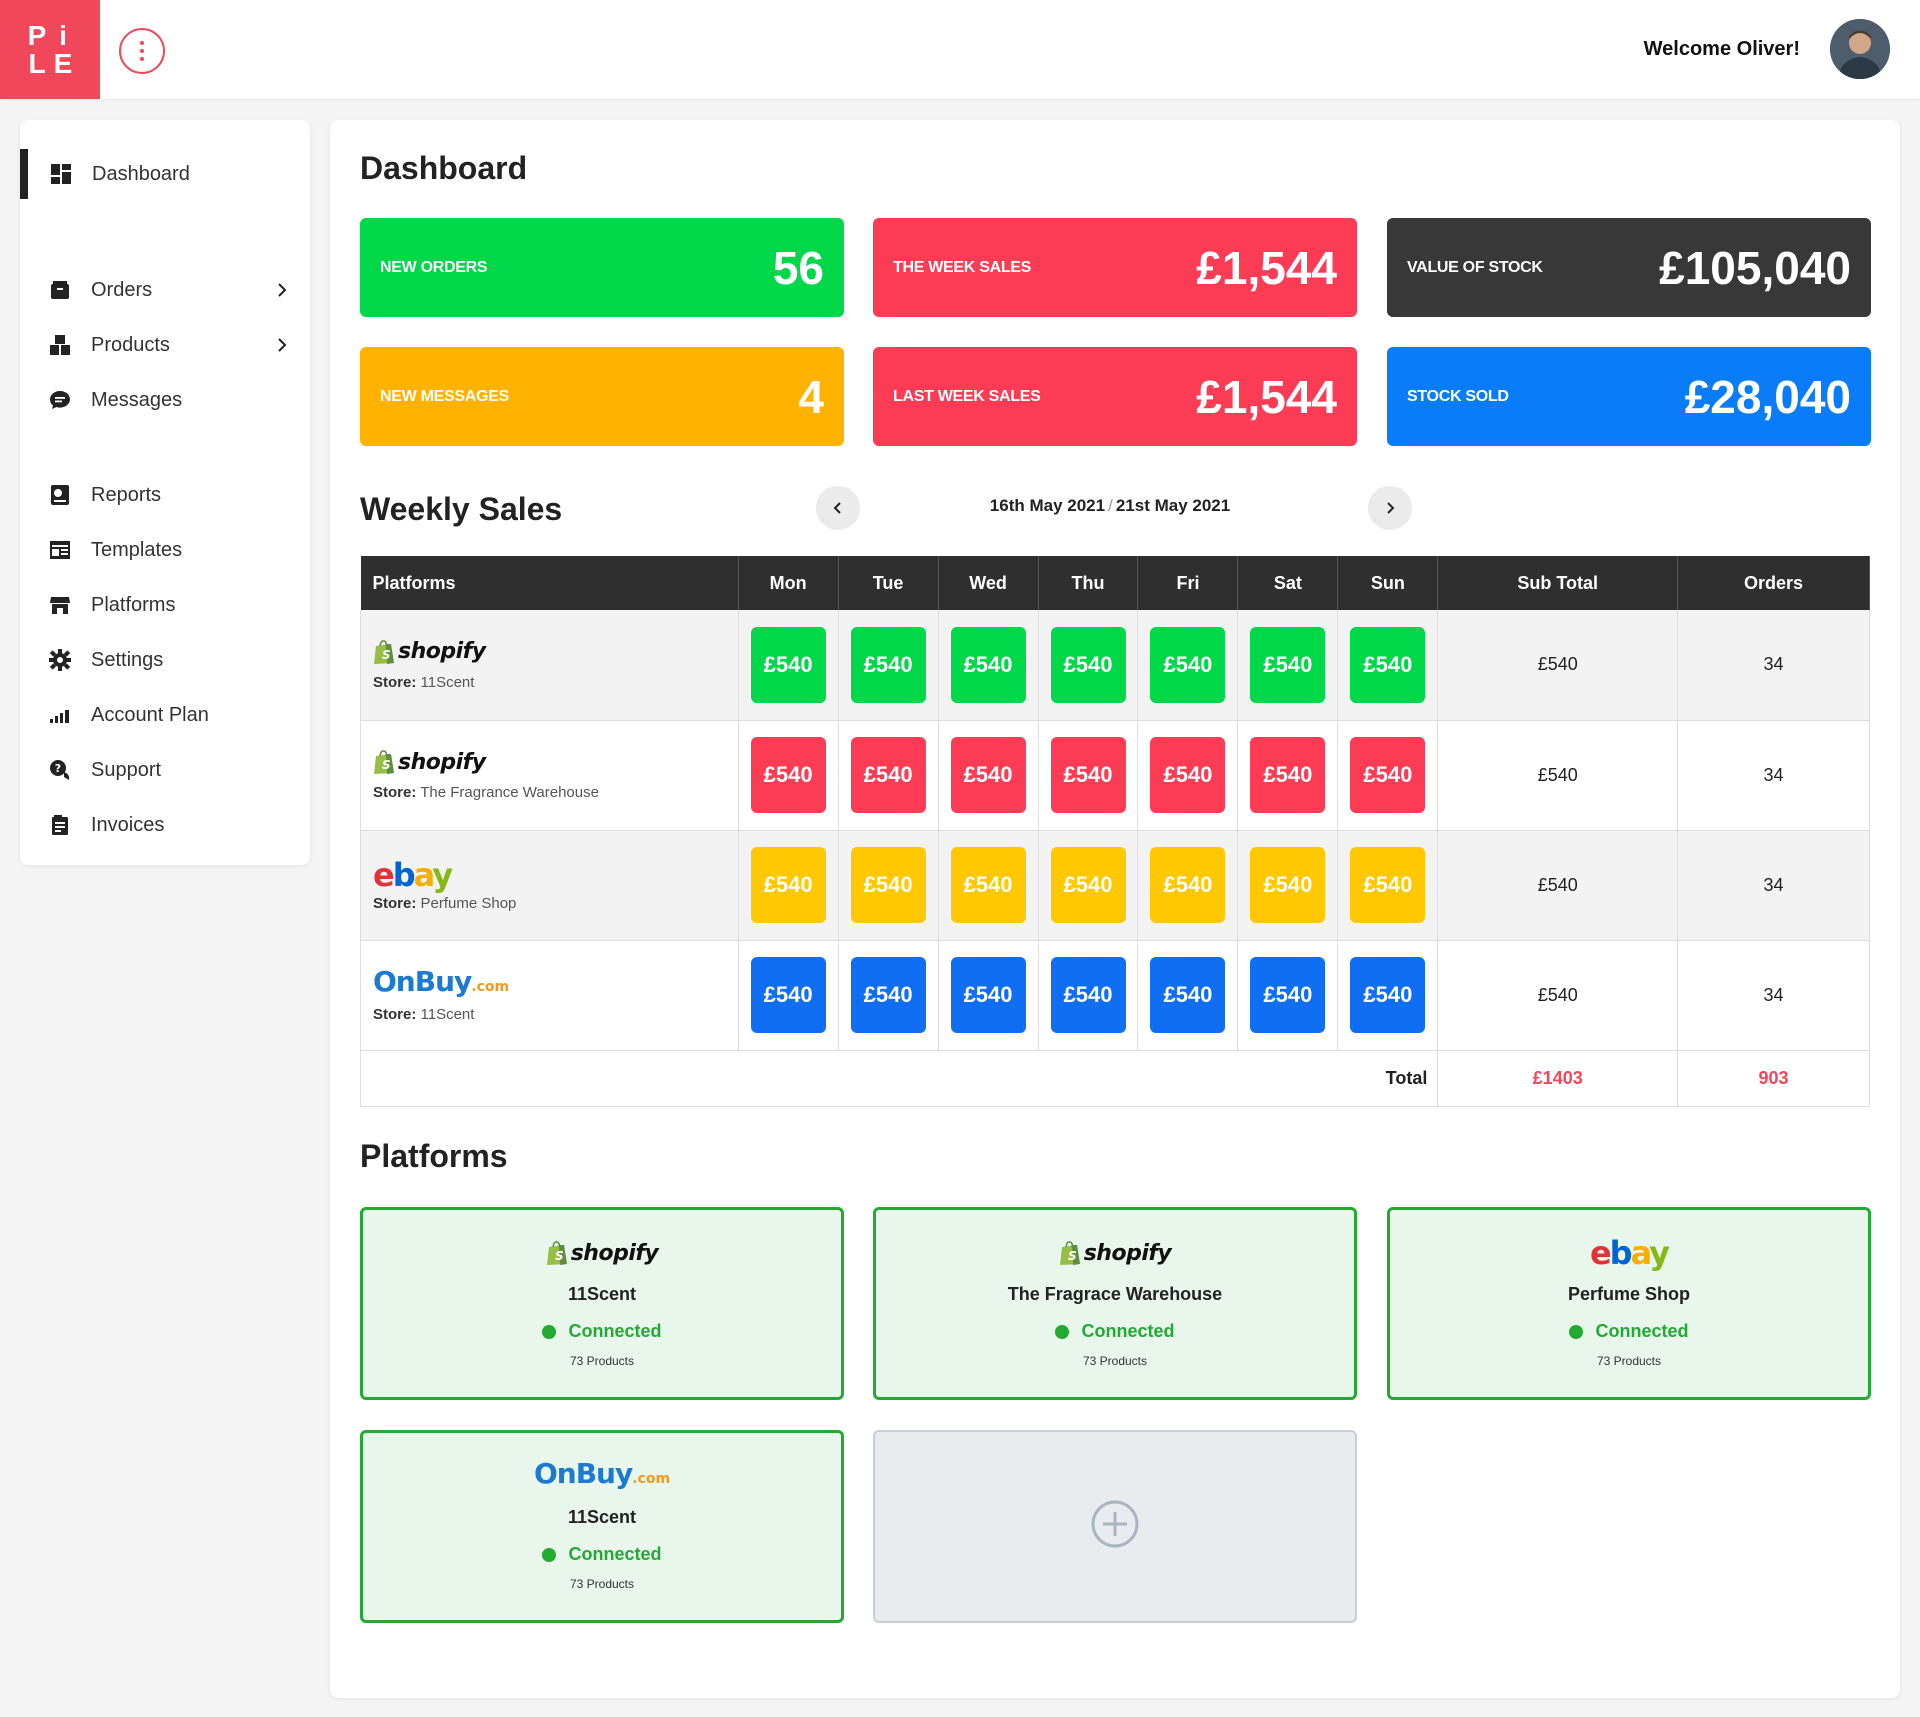 The height and width of the screenshot is (1717, 1920). I want to click on stat-value: £1,544, so click(1266, 267).